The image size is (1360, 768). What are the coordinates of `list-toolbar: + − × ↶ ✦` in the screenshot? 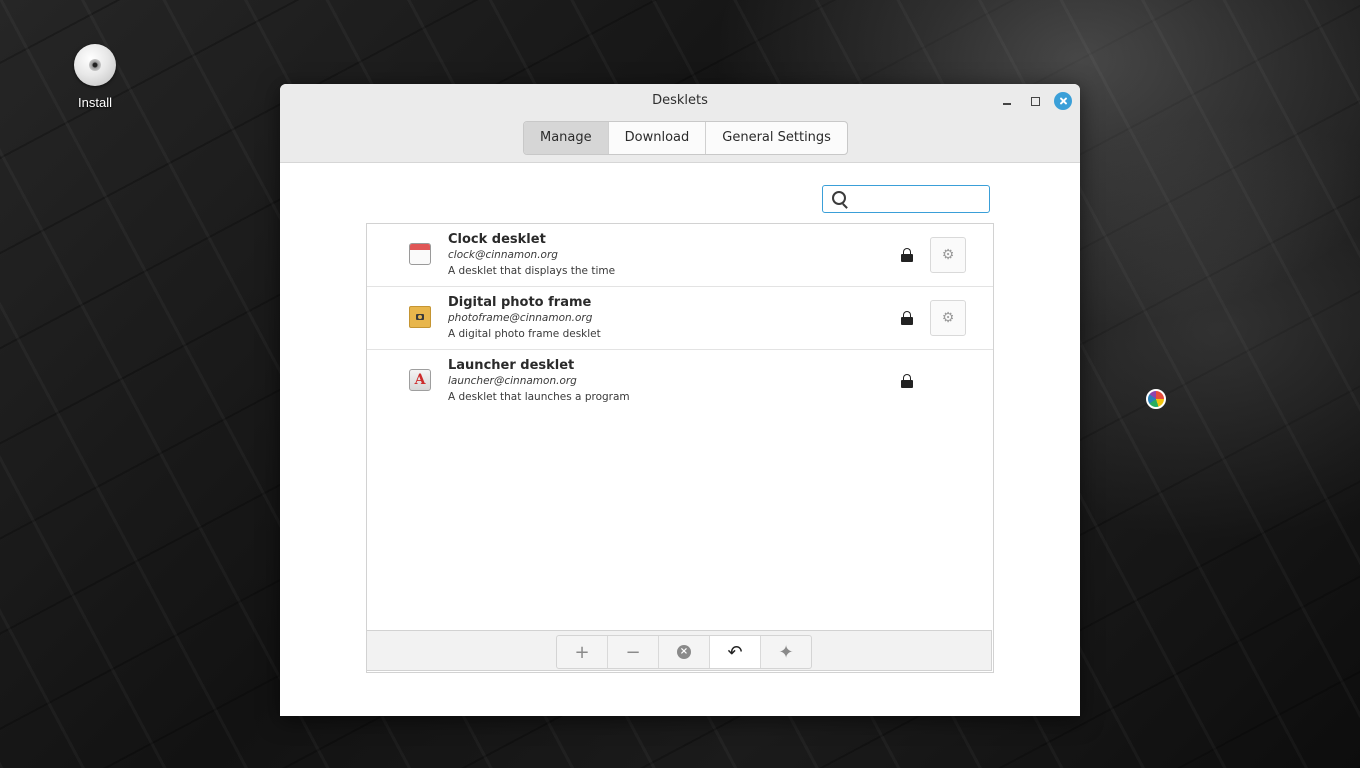 It's located at (679, 650).